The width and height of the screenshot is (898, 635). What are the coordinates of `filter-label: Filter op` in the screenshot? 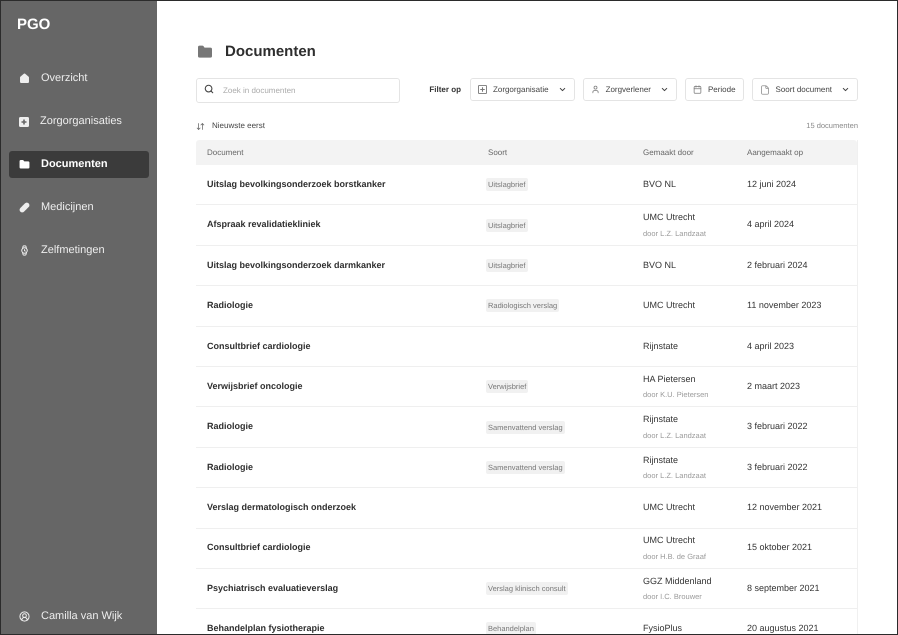 It's located at (445, 90).